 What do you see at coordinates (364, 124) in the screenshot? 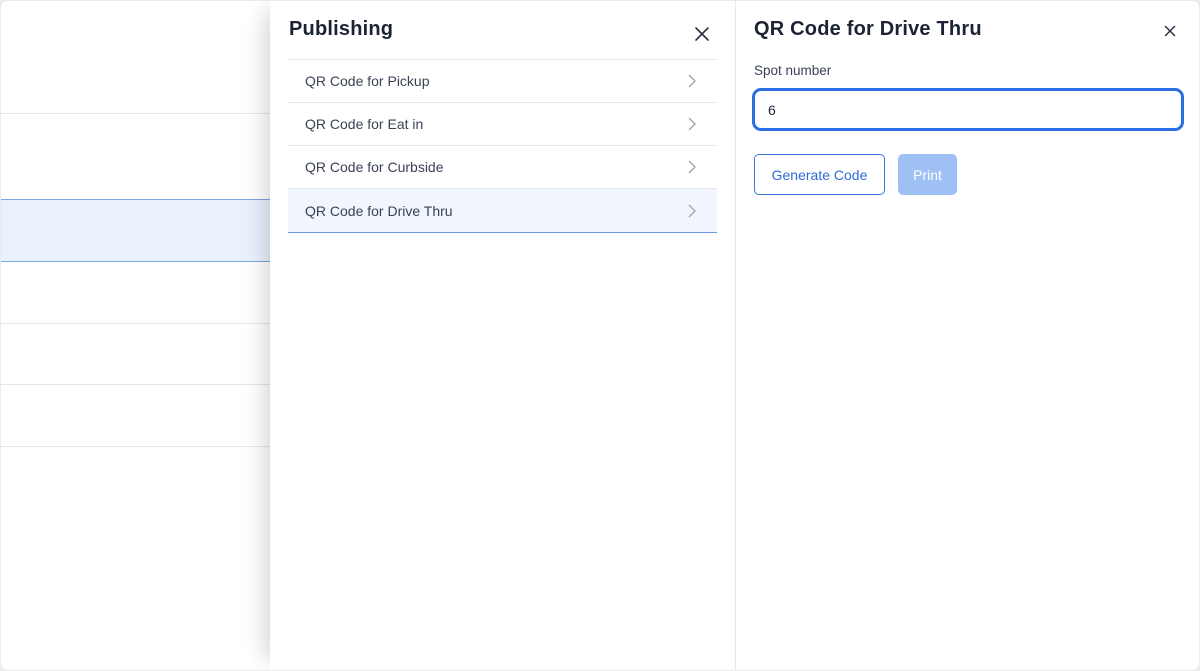
I see `publishing-item-label: QR Code for Eat in` at bounding box center [364, 124].